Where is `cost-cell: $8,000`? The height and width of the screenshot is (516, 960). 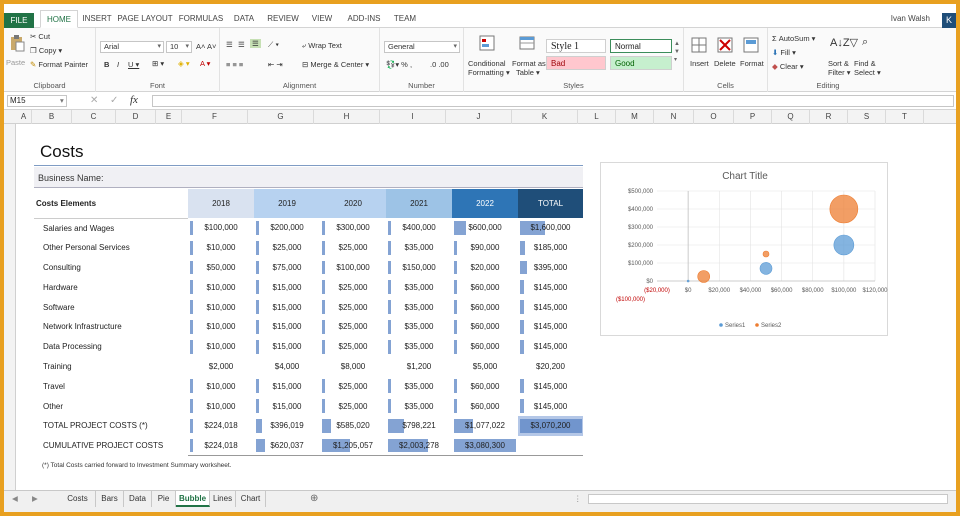
cost-cell: $8,000 is located at coordinates (353, 367).